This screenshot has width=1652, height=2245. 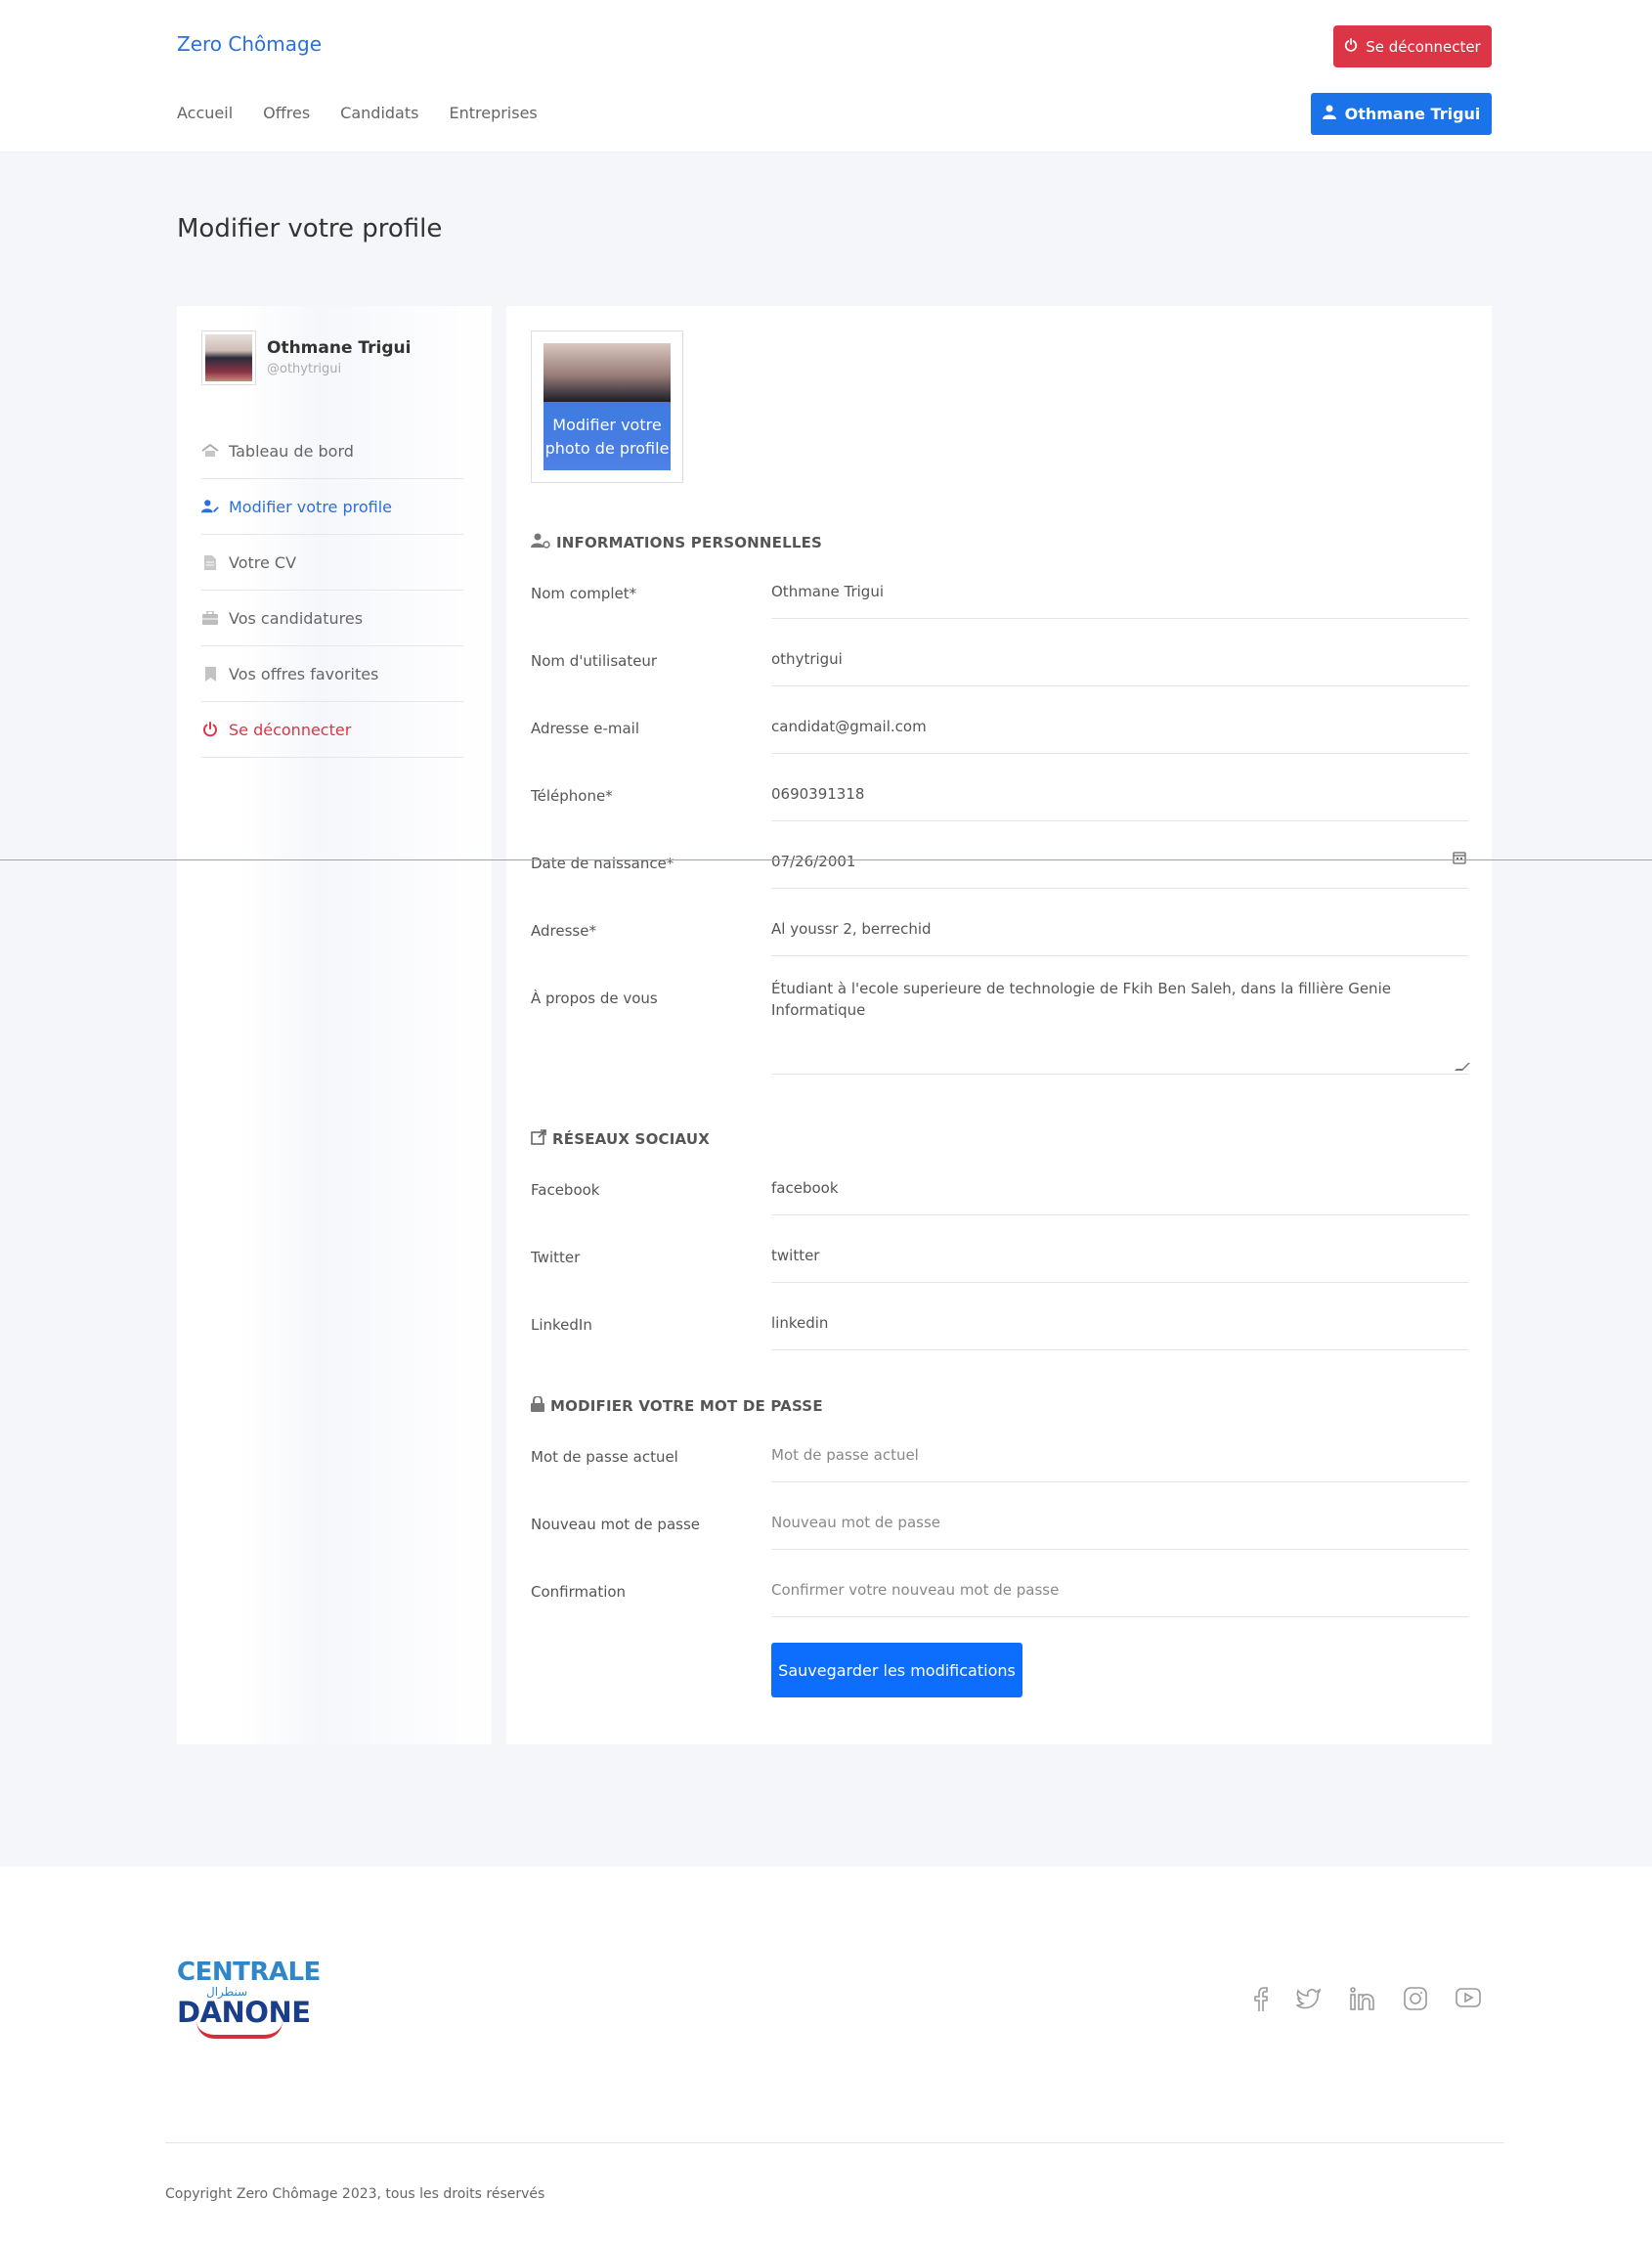 I want to click on confirm-password-label: Confirmation, so click(x=579, y=1592).